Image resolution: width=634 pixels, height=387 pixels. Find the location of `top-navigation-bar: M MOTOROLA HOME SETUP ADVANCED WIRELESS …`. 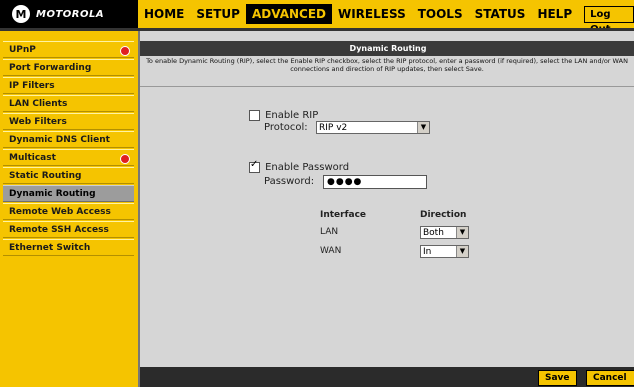

top-navigation-bar: M MOTOROLA HOME SETUP ADVANCED WIRELESS … is located at coordinates (317, 17).